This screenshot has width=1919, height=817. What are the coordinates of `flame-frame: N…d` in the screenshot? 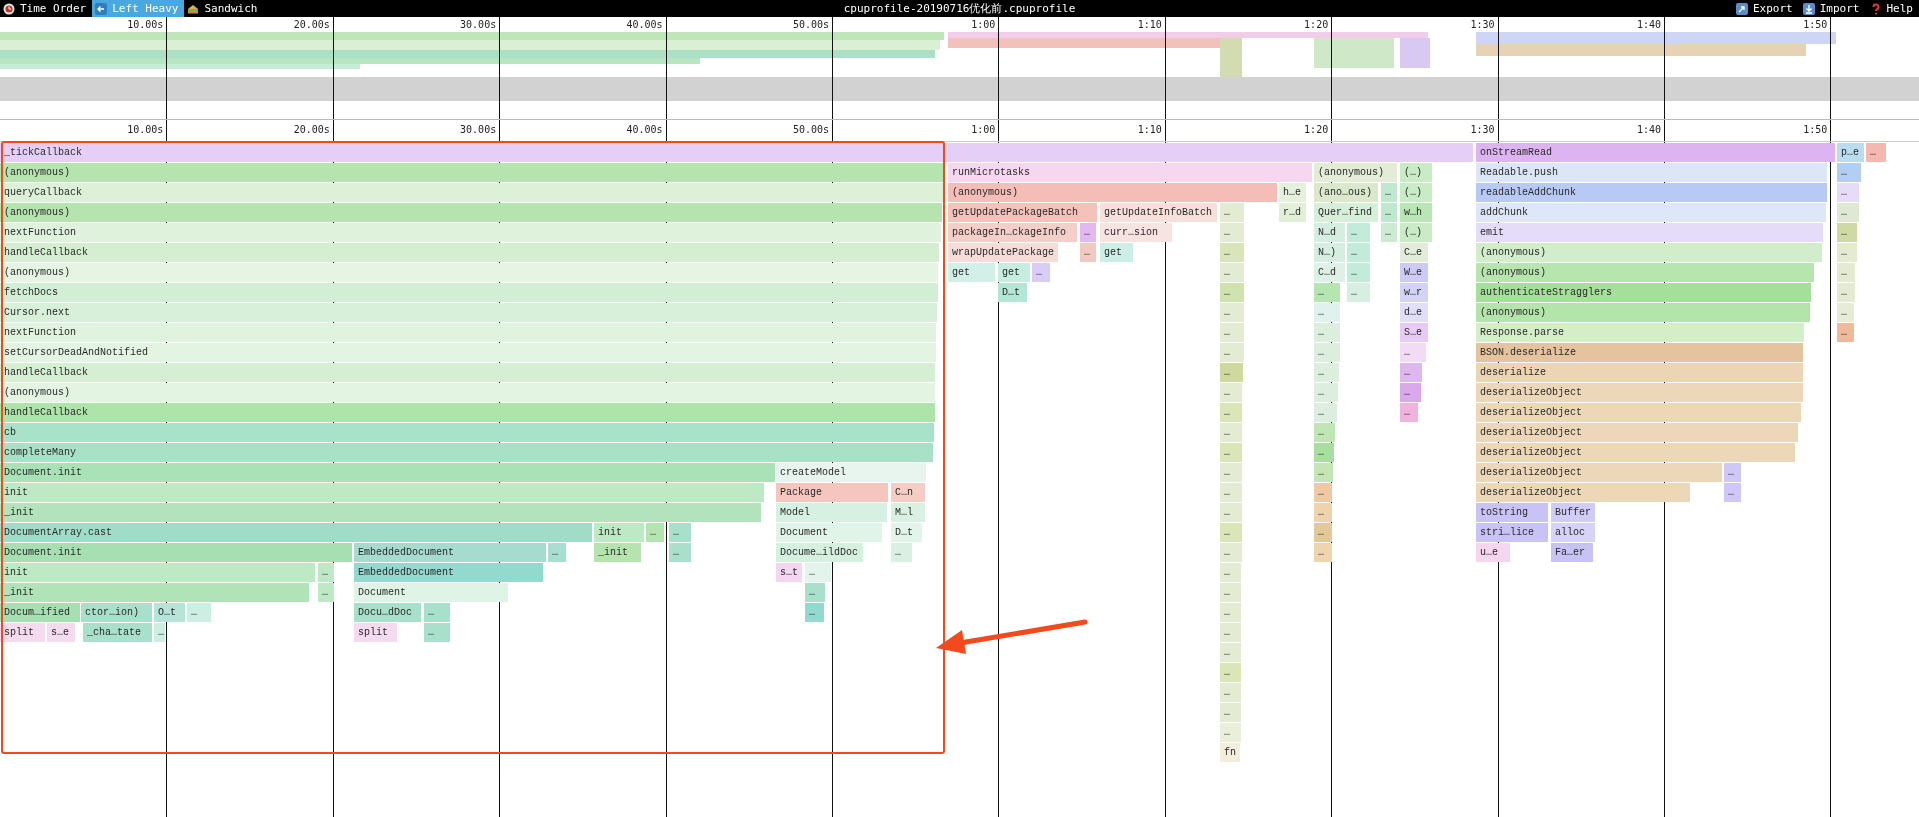 It's located at (1329, 232).